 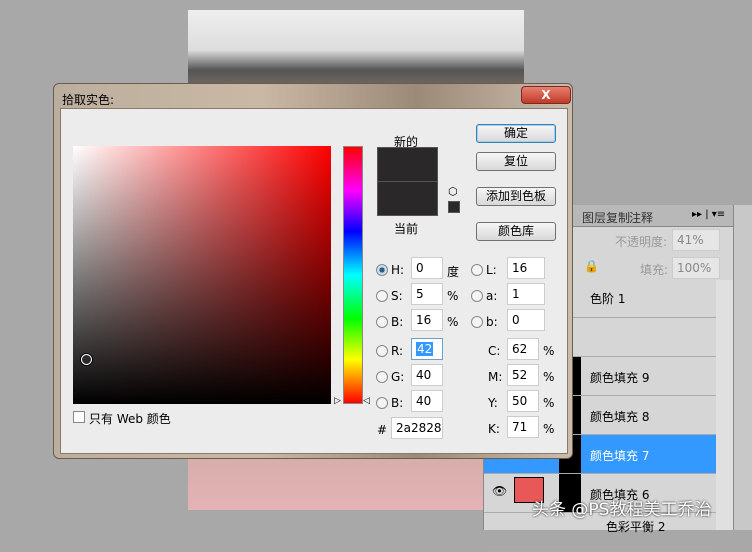 What do you see at coordinates (492, 296) in the screenshot?
I see `a-label: a:` at bounding box center [492, 296].